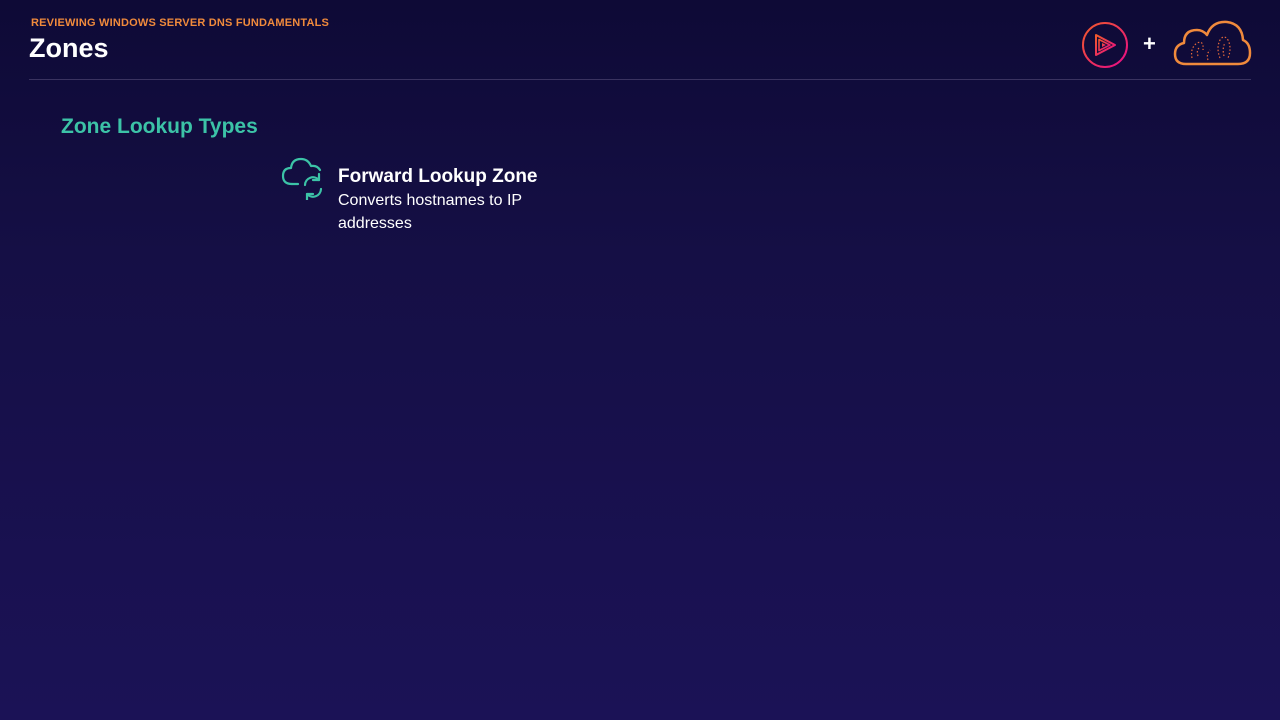  Describe the element at coordinates (302, 178) in the screenshot. I see `cloud-sync-icon` at that location.